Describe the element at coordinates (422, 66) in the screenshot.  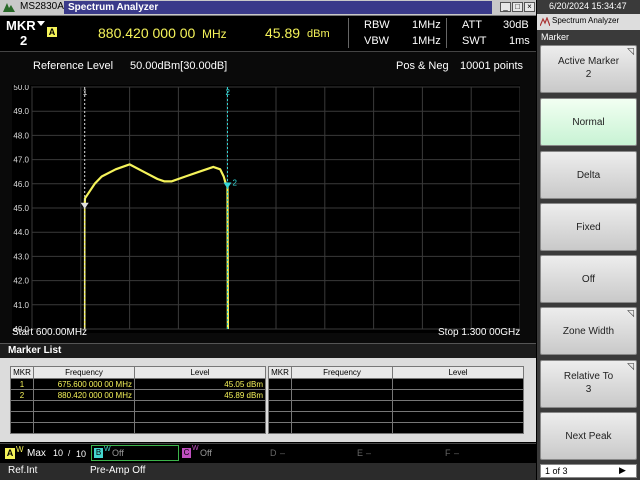
I see `detector-mode: Pos & Neg` at that location.